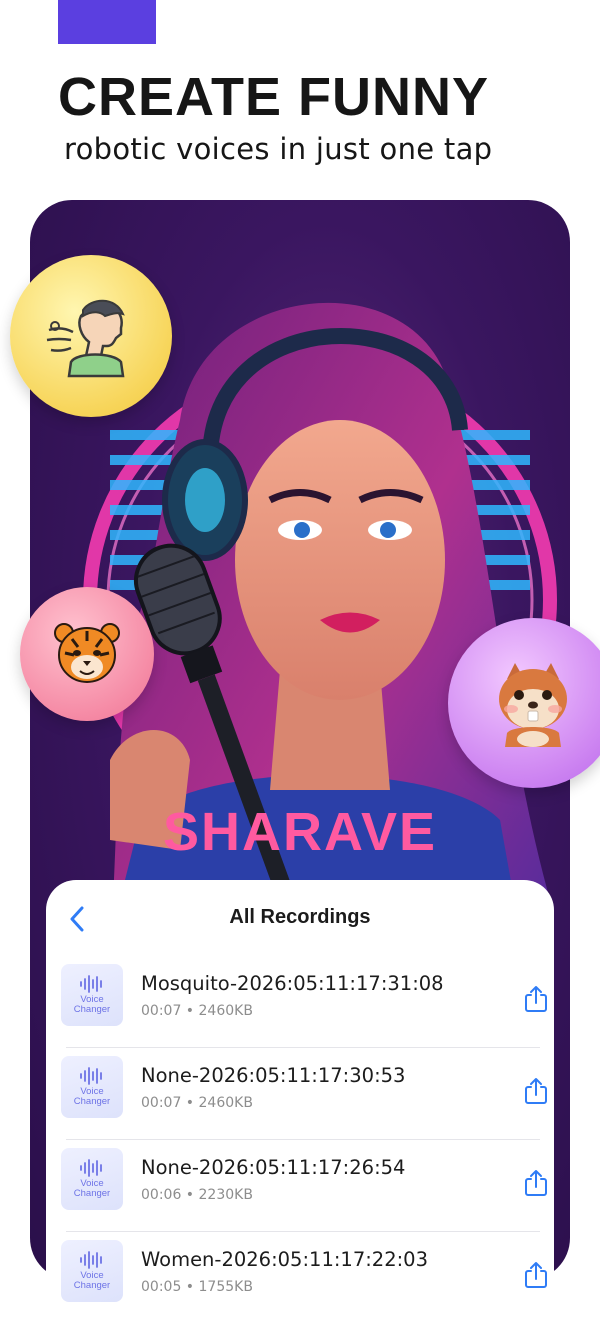 Image resolution: width=600 pixels, height=1324 pixels. I want to click on tiger-icon, so click(87, 653).